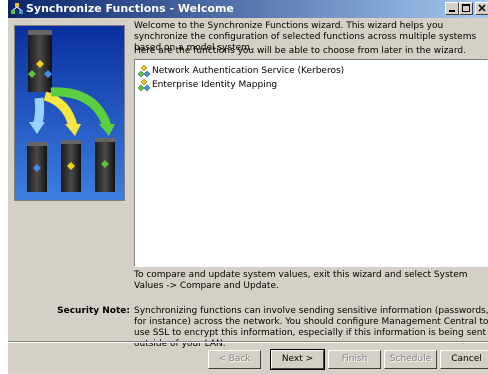  Describe the element at coordinates (234, 359) in the screenshot. I see `back-button: < Back` at that location.